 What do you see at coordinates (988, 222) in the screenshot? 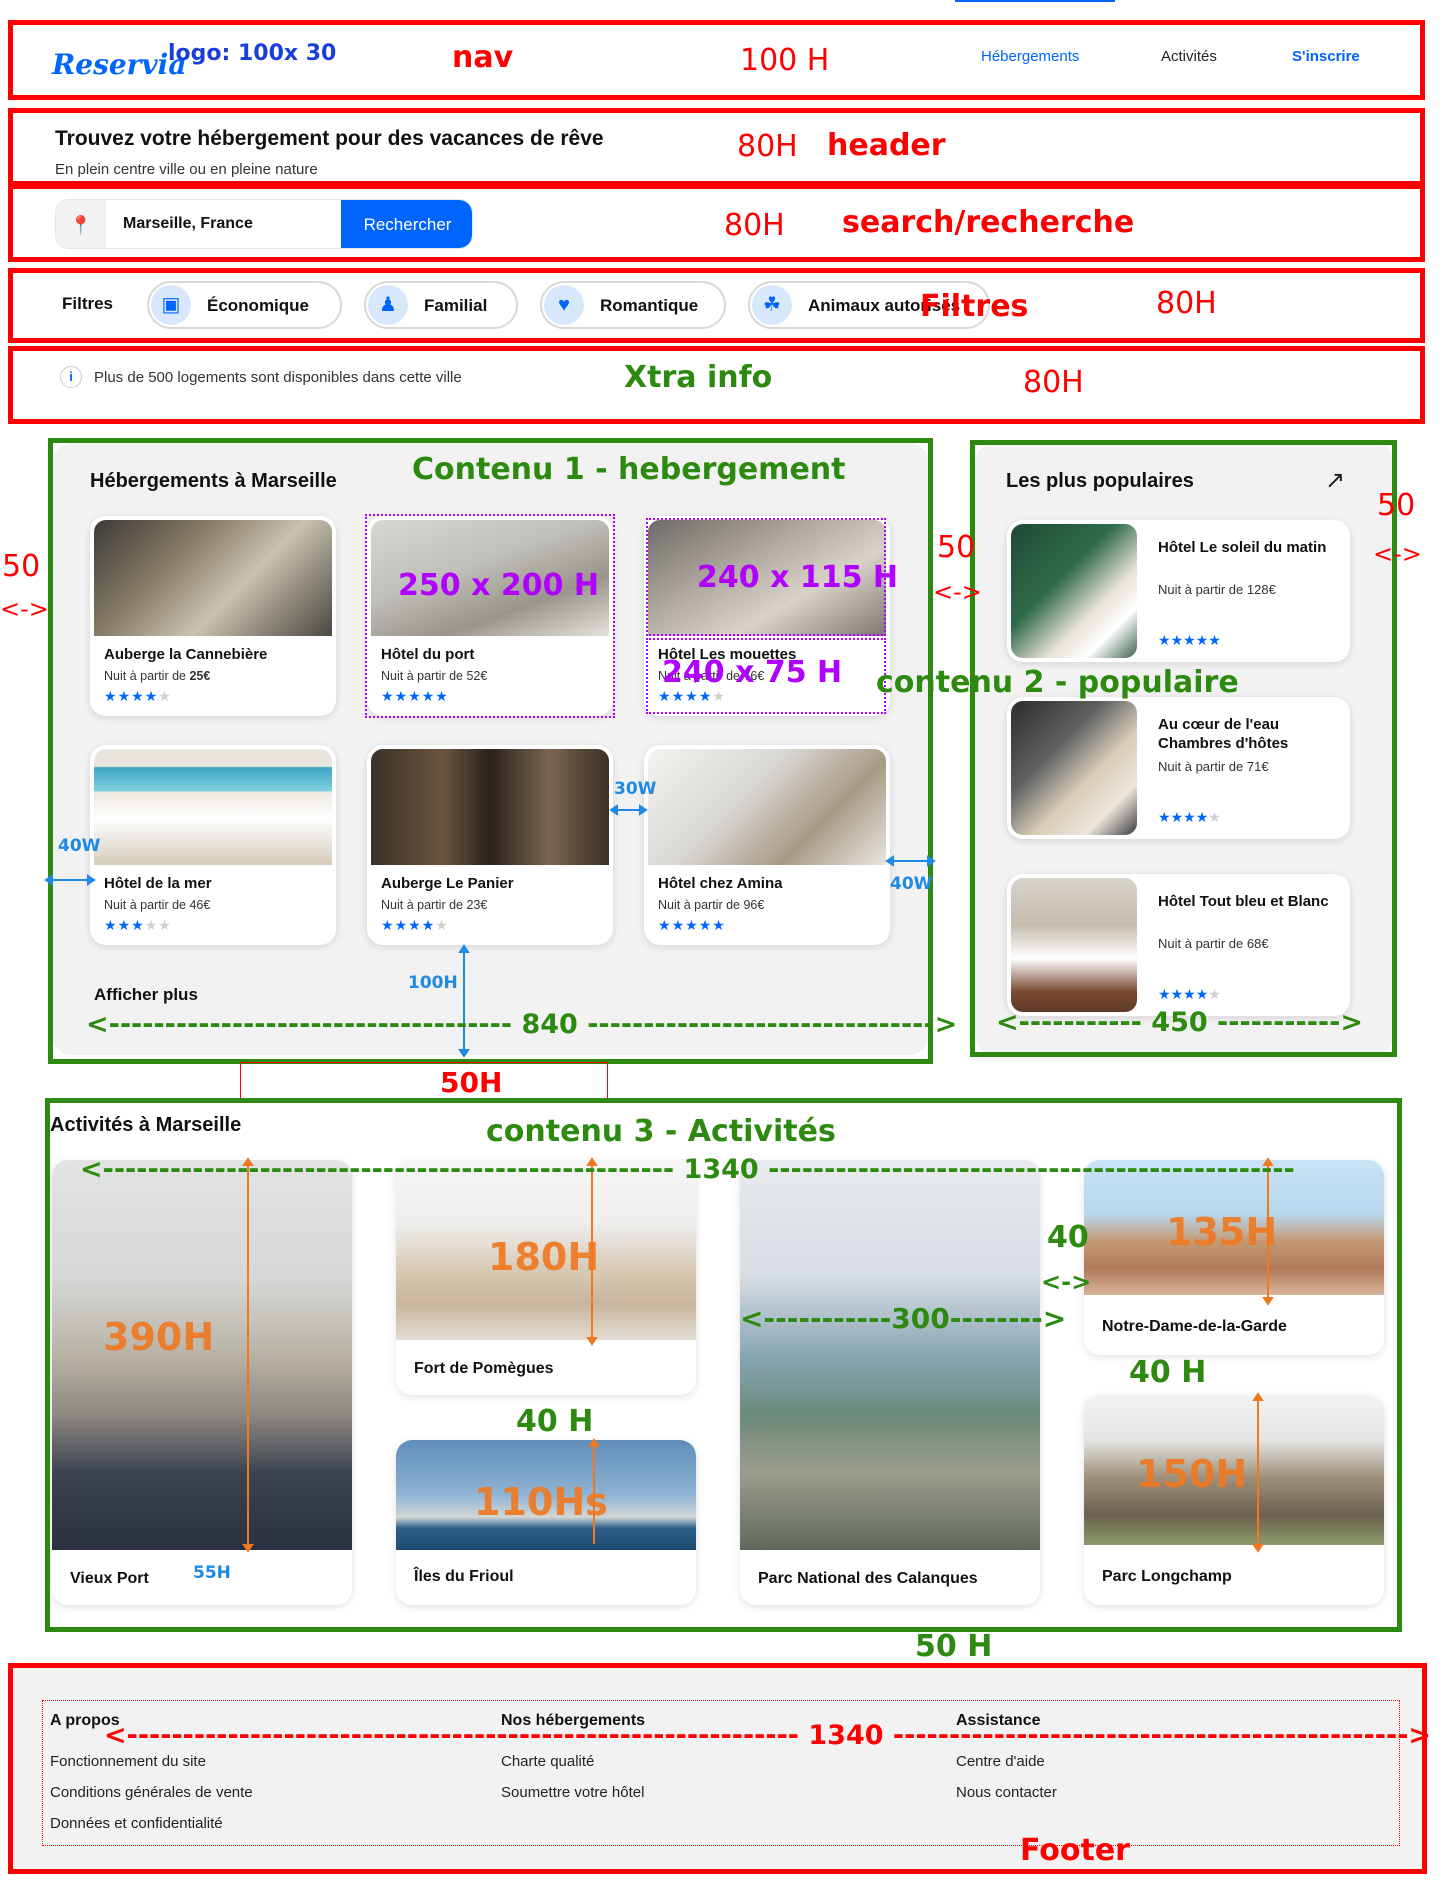
I see `annotation-search: search/recherche` at bounding box center [988, 222].